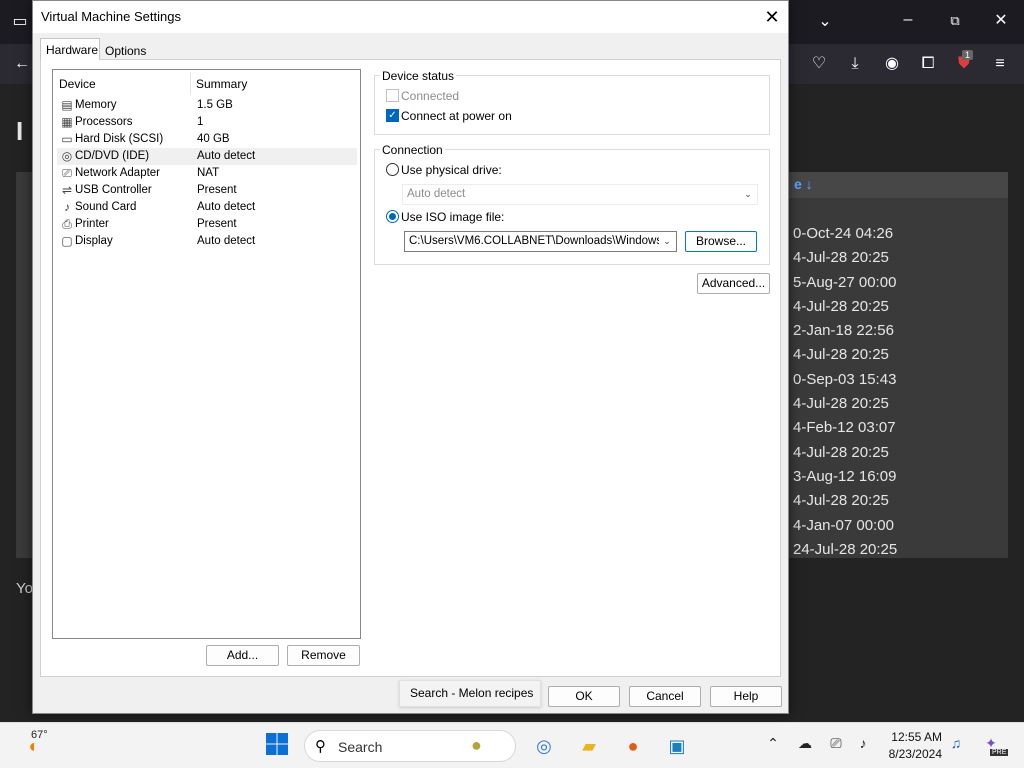  What do you see at coordinates (213, 139) in the screenshot?
I see `device-summary: 40 GB` at bounding box center [213, 139].